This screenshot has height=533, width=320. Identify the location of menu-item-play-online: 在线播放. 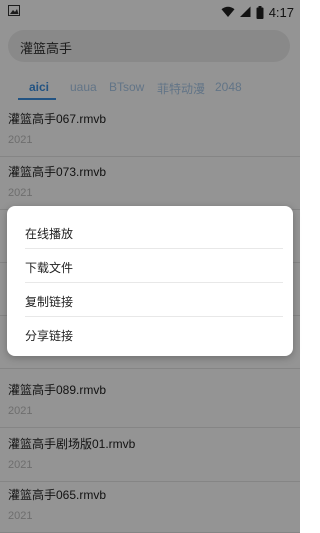
(150, 232).